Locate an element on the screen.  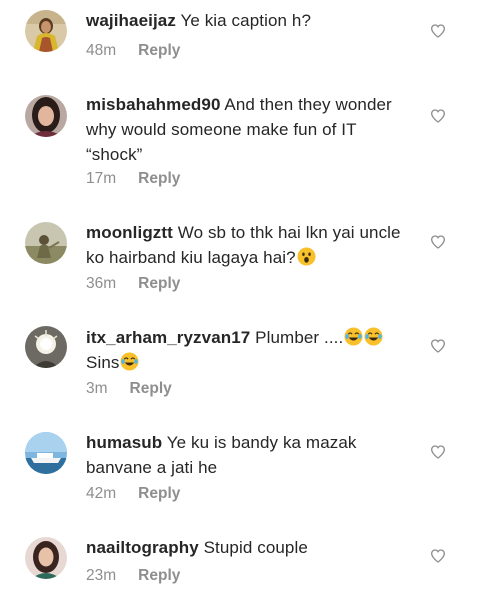
comment-meta: 17m Reply is located at coordinates (133, 179).